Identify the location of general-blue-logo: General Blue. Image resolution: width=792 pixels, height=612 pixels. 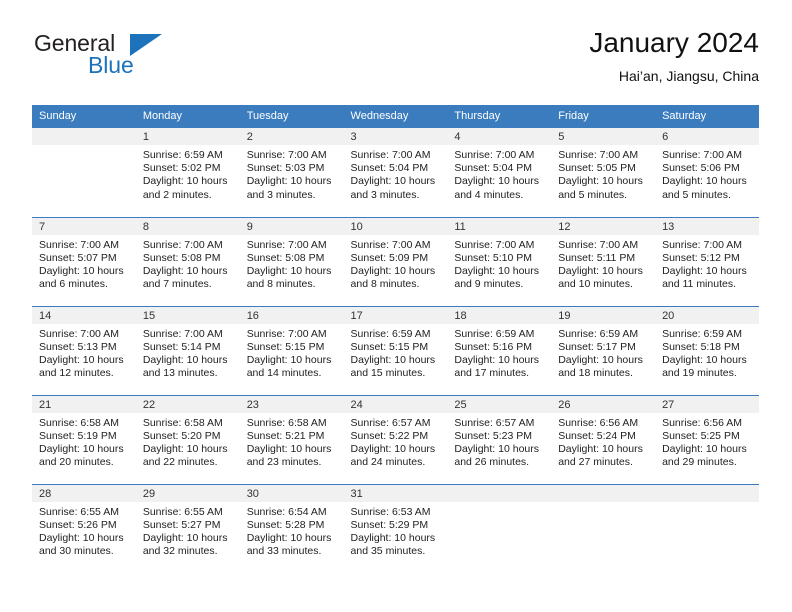
(132, 57).